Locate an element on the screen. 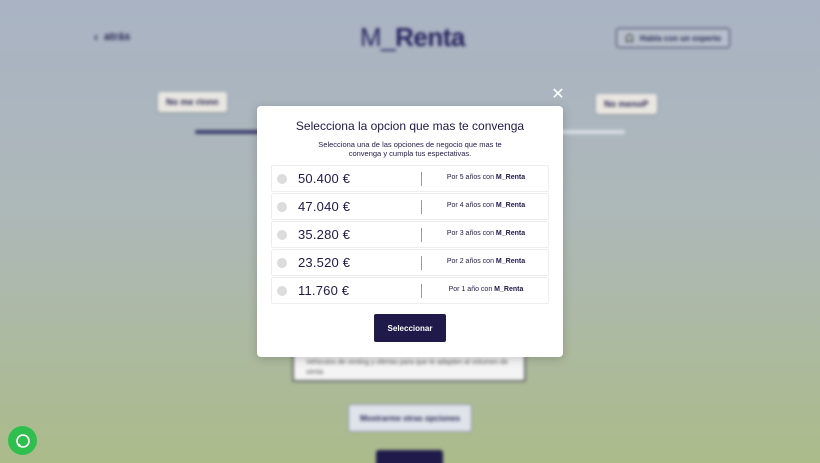 The width and height of the screenshot is (820, 463). whatsapp-button is located at coordinates (22, 440).